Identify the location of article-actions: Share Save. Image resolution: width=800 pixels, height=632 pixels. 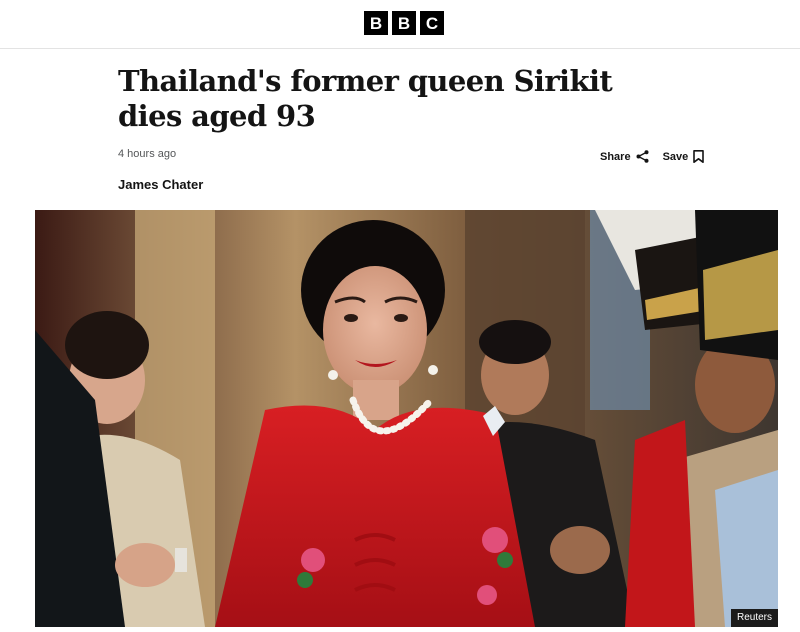
(652, 156).